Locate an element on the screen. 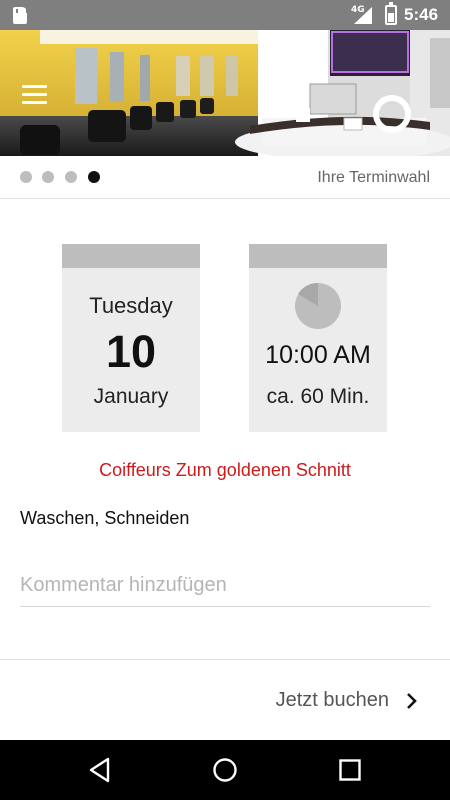  system-nav-bar is located at coordinates (225, 770).